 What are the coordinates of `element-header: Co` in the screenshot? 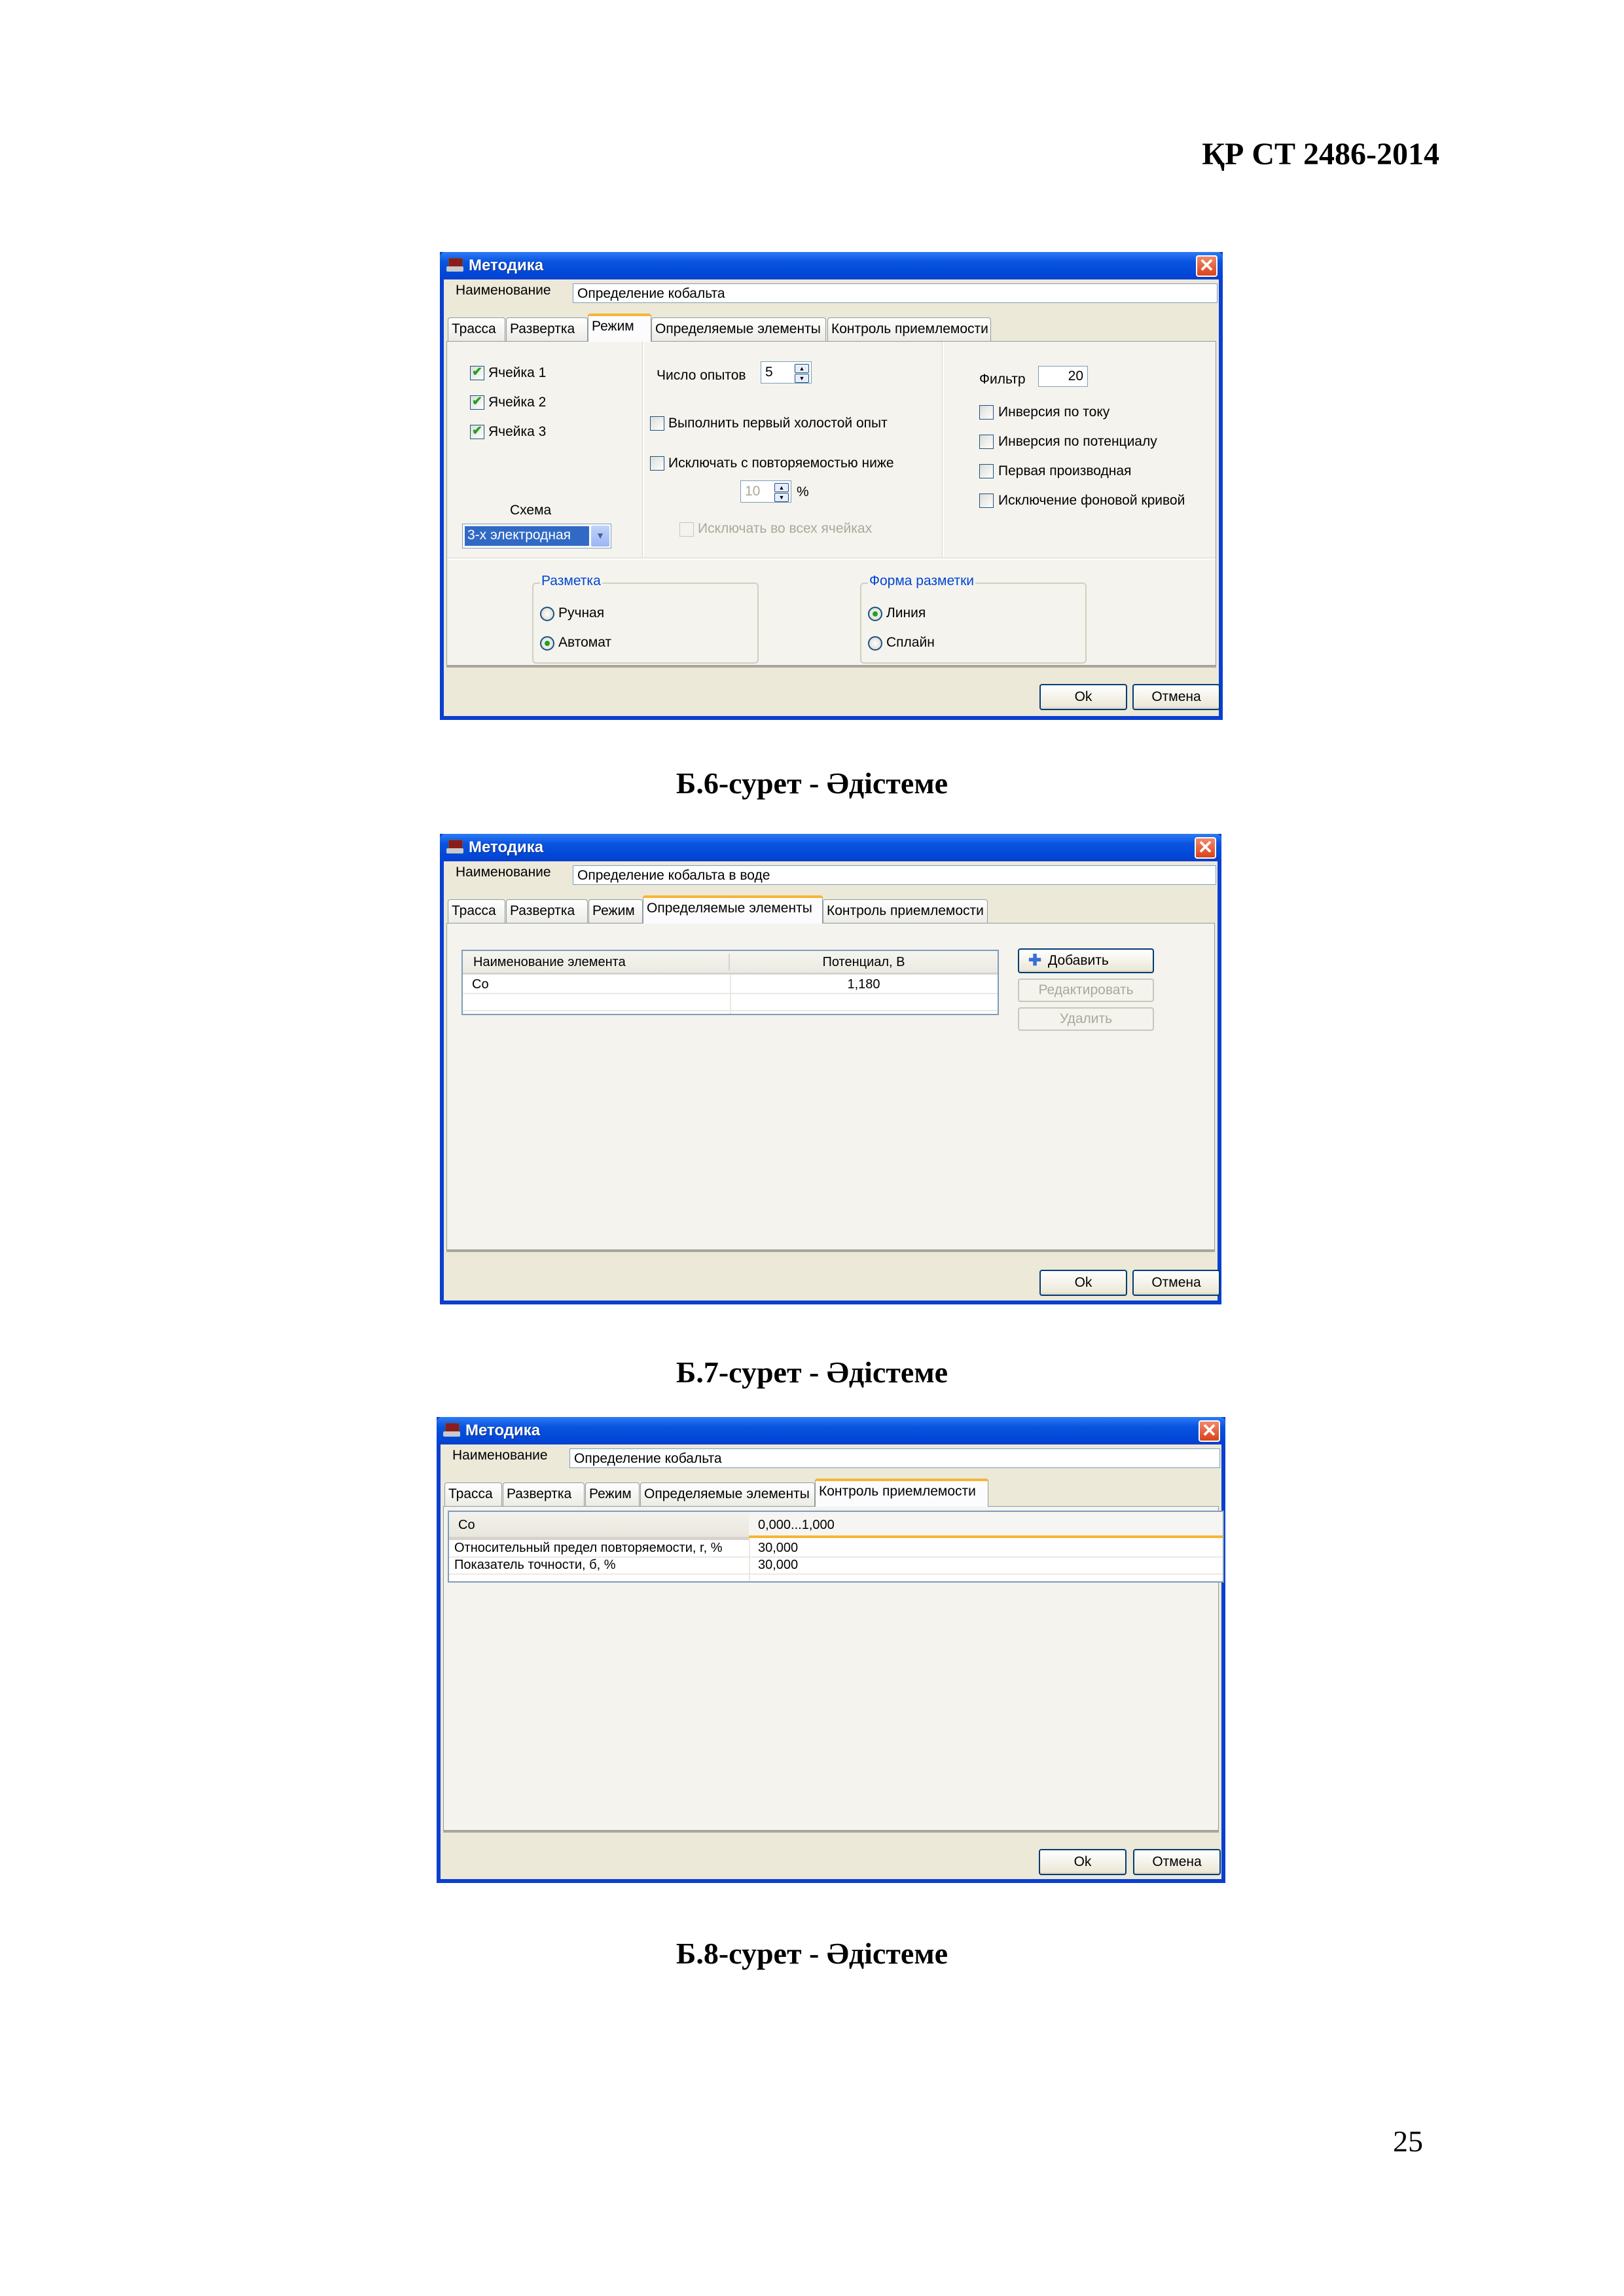 It's located at (466, 1525).